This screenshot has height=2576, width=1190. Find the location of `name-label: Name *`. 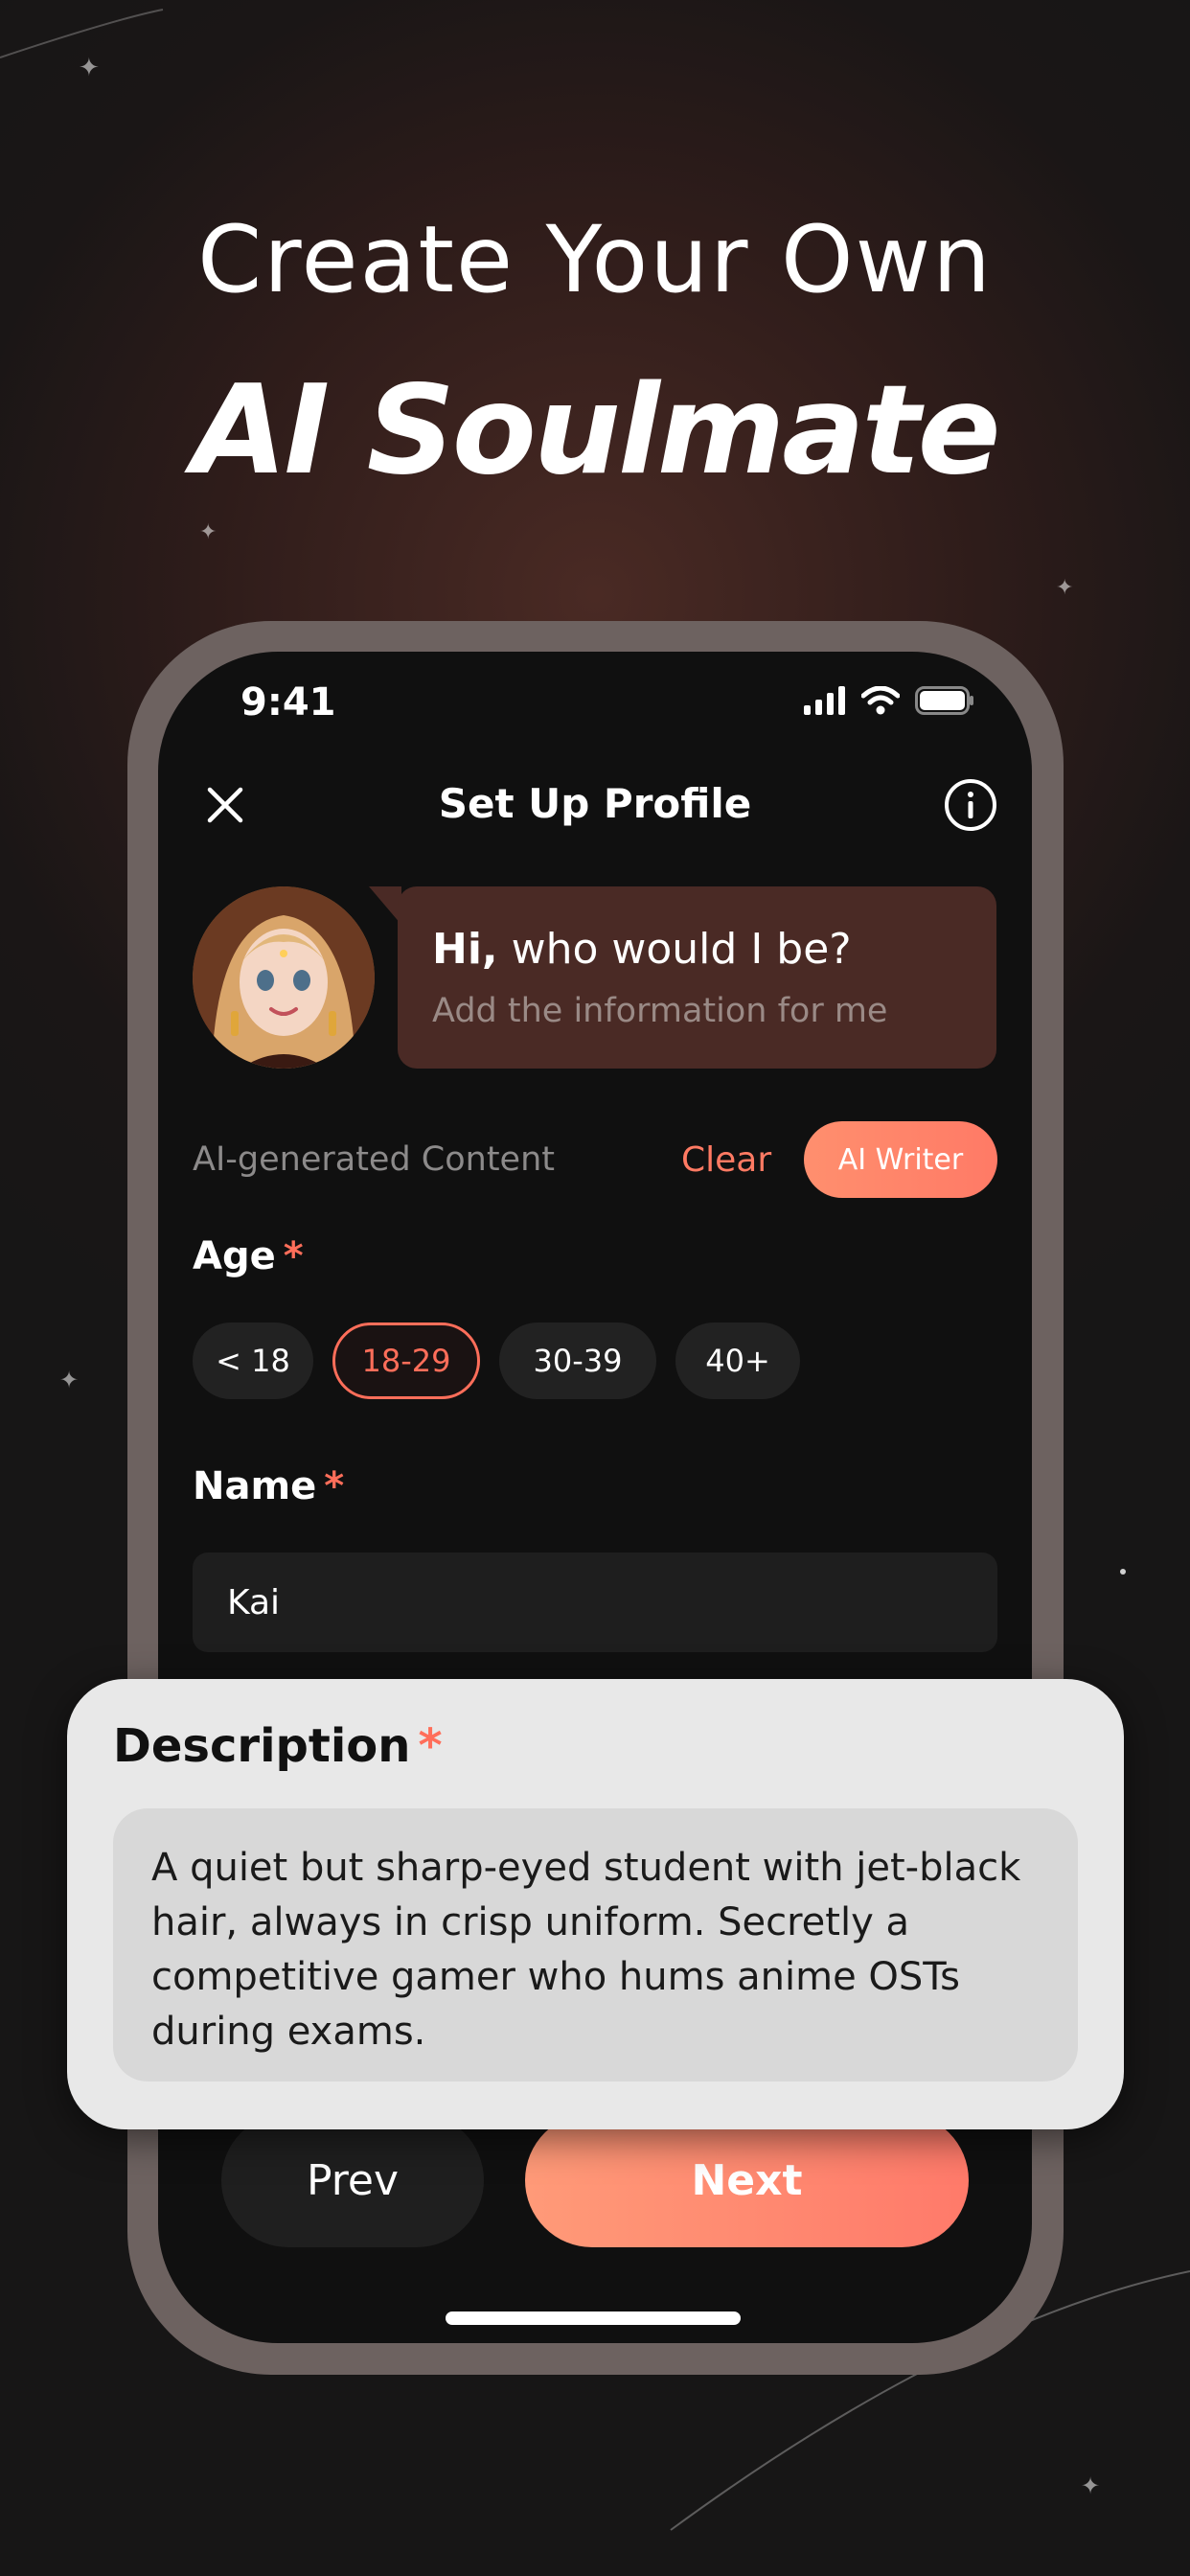

name-label: Name * is located at coordinates (269, 1486).